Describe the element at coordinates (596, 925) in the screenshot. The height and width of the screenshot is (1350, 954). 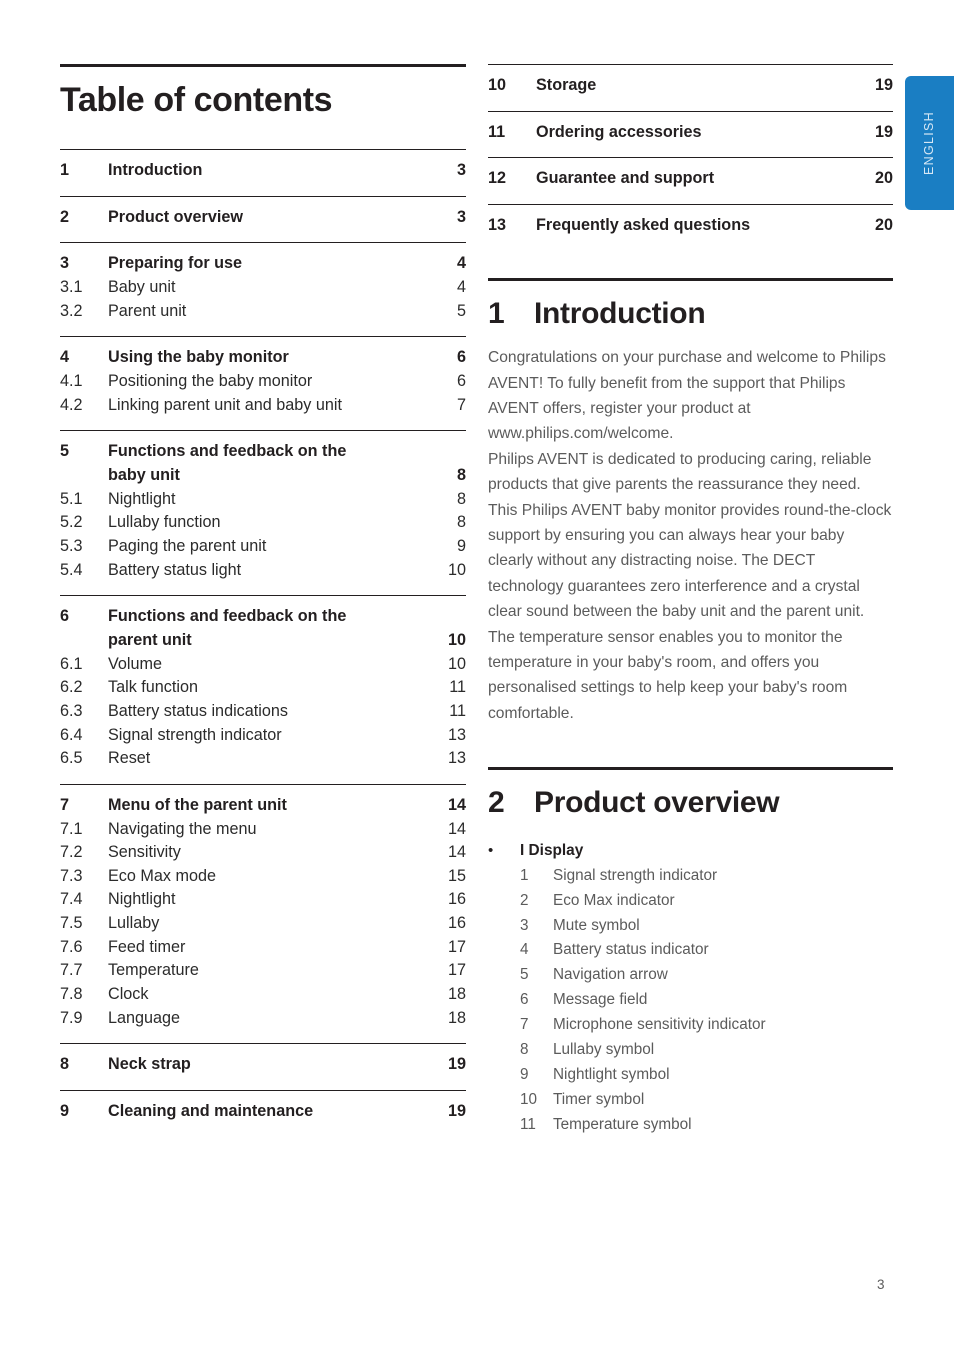
I see `list-item-label: Mute symbol` at that location.